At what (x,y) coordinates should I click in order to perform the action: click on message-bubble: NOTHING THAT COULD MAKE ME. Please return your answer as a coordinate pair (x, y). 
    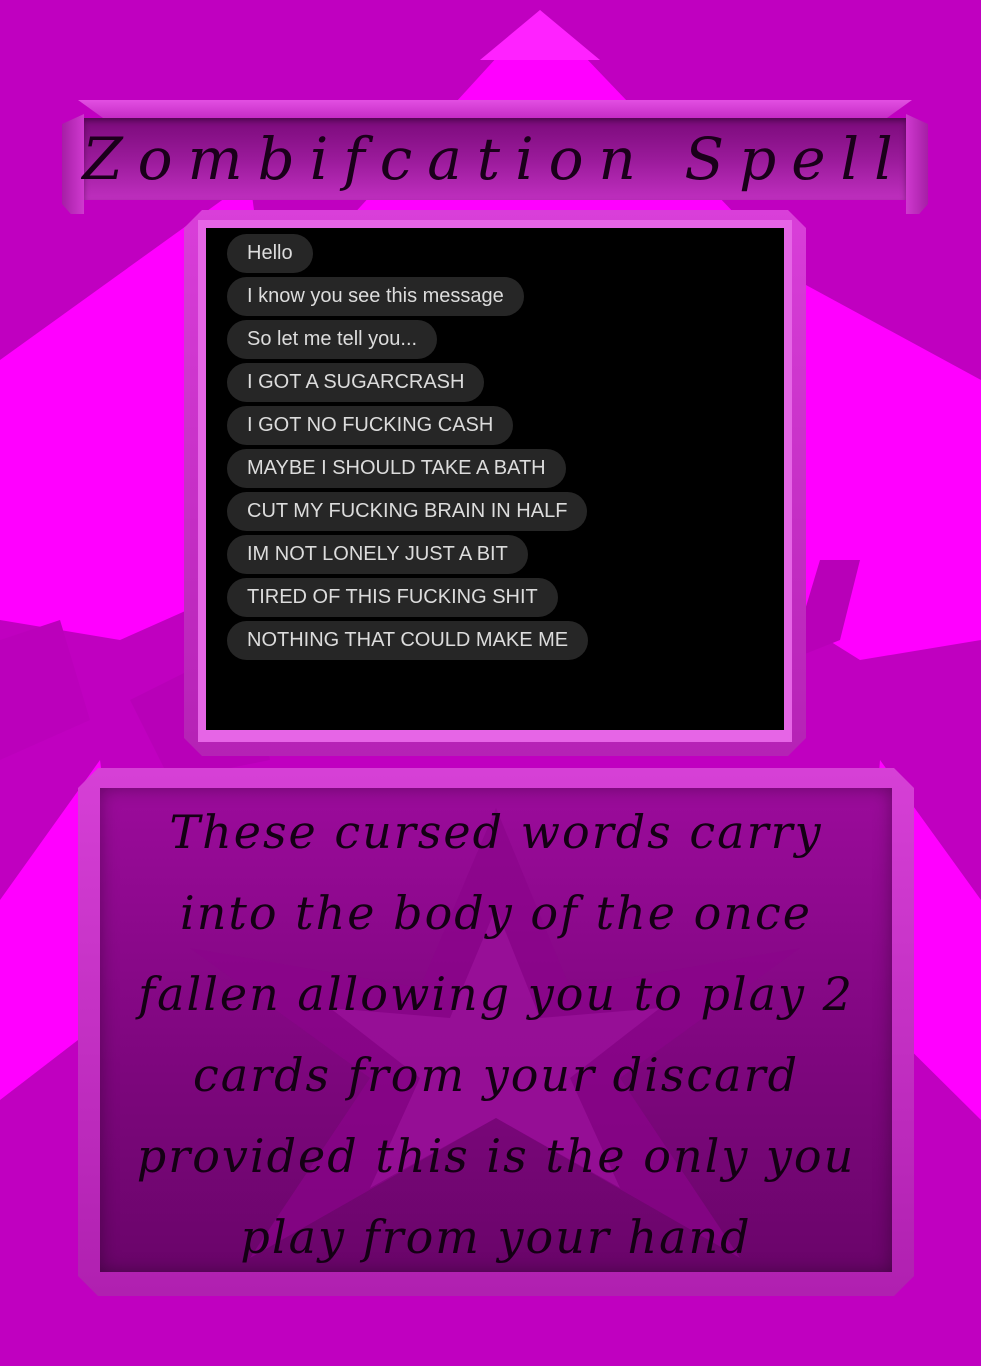
    Looking at the image, I should click on (408, 640).